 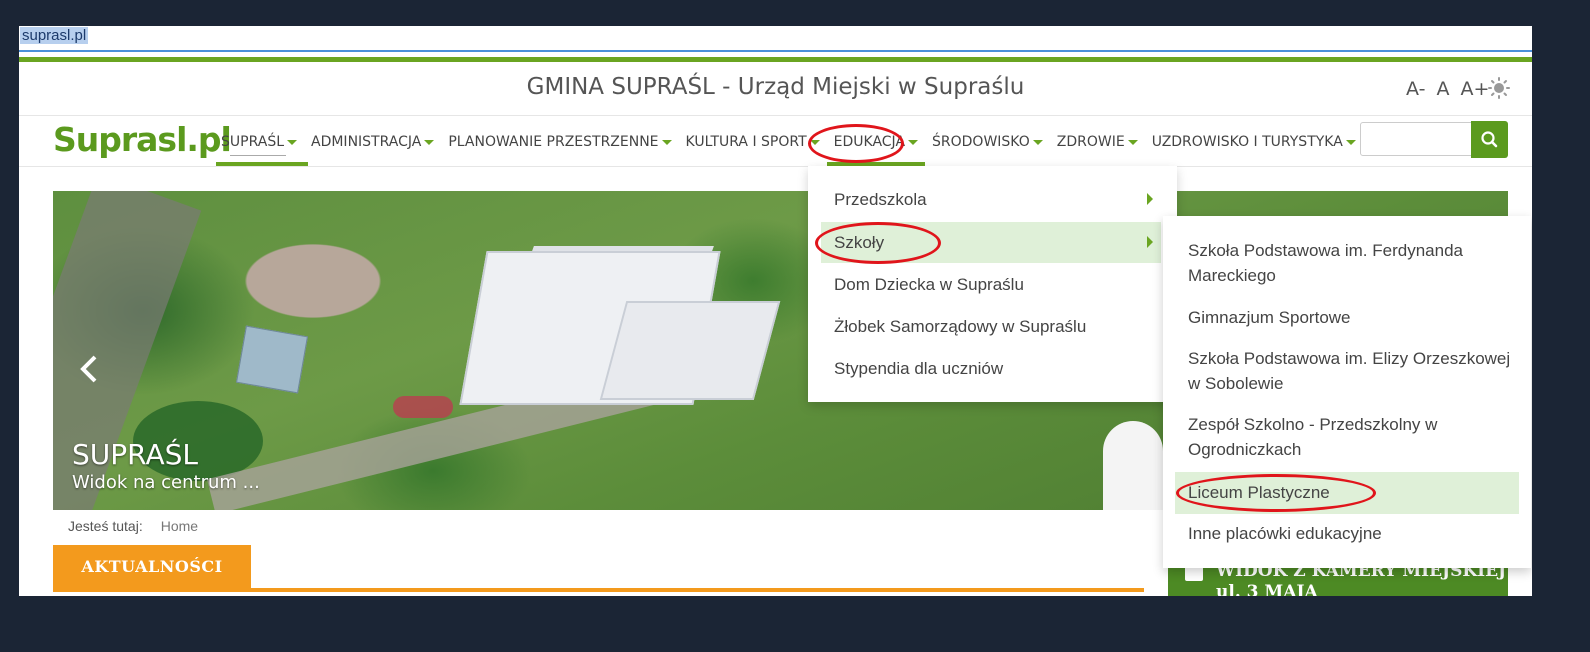 I want to click on news-underline, so click(x=598, y=590).